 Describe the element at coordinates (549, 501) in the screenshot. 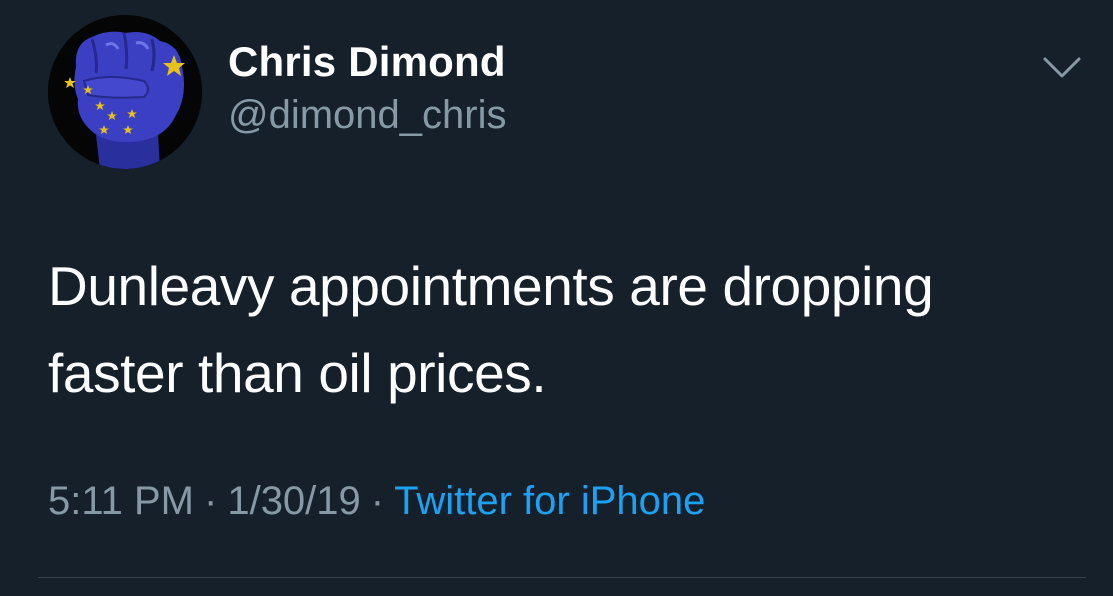

I see `tweet-source-link: Twitter for iPhone` at that location.